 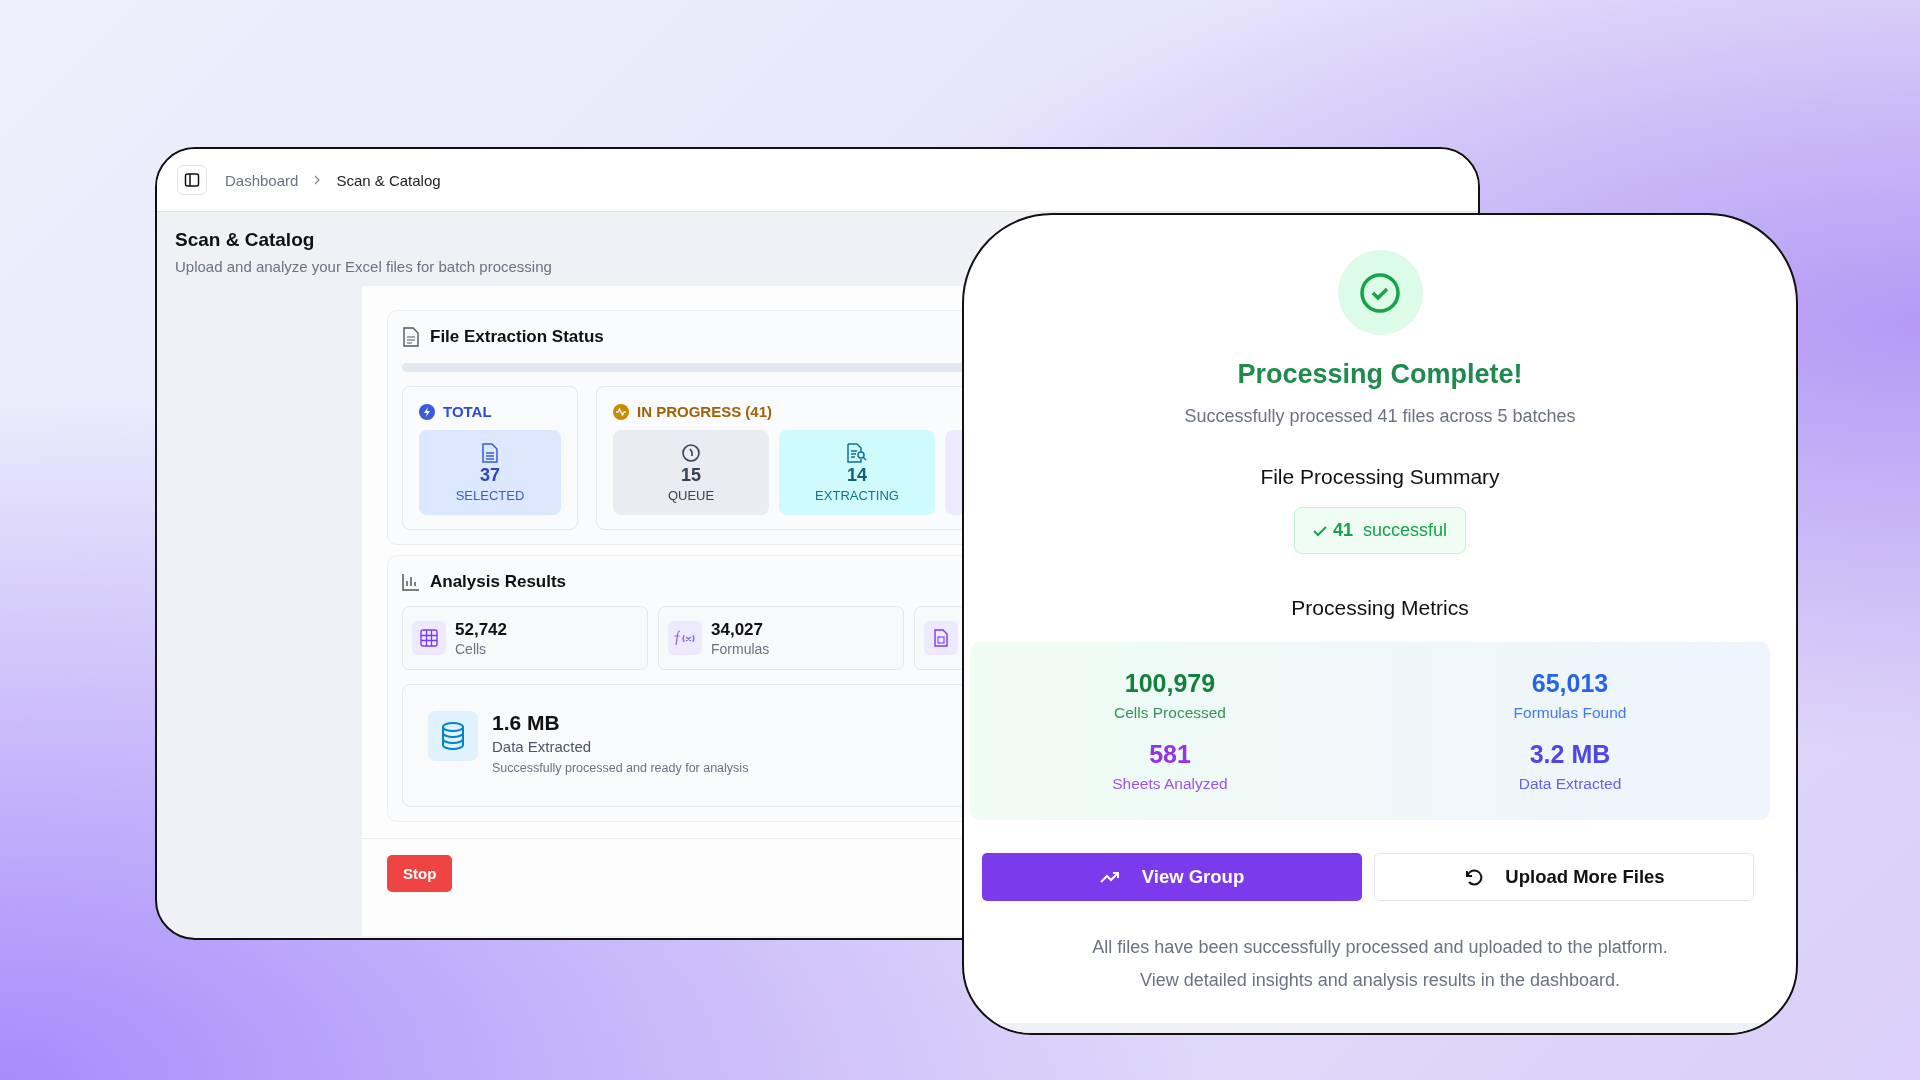 I want to click on check-icon, so click(x=1319, y=530).